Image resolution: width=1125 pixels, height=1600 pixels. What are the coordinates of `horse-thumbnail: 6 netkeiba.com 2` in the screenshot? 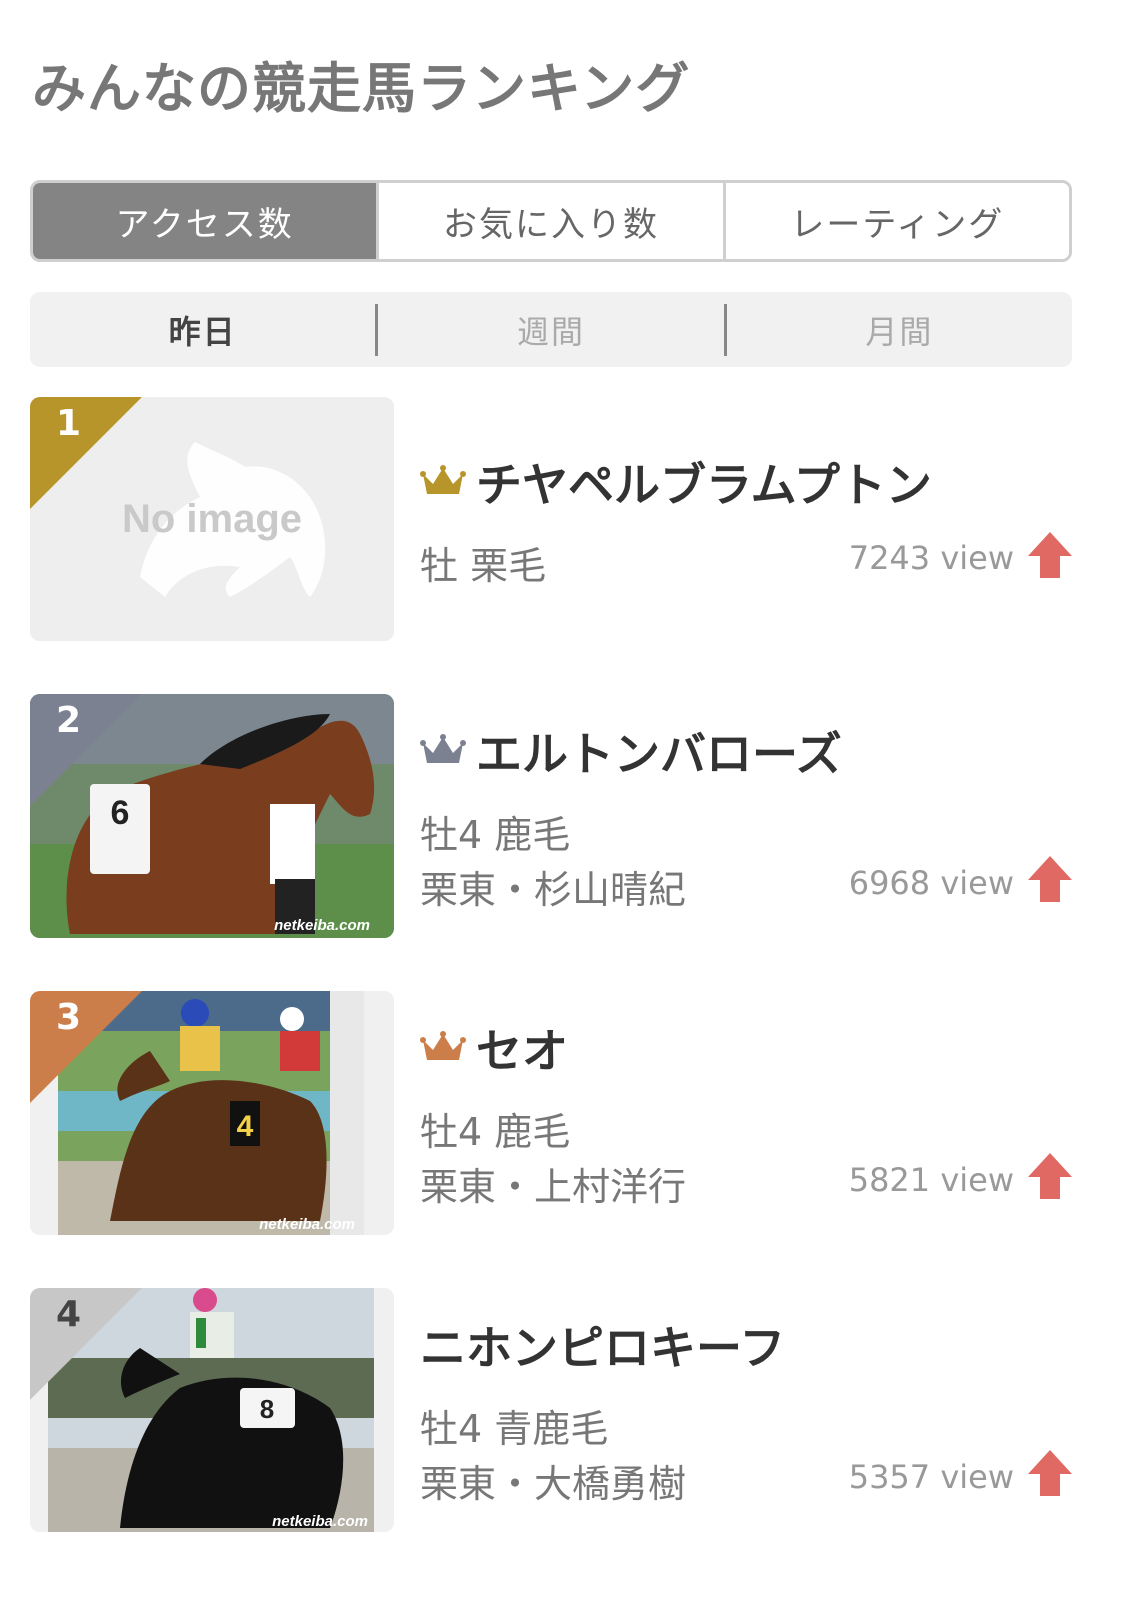 It's located at (212, 816).